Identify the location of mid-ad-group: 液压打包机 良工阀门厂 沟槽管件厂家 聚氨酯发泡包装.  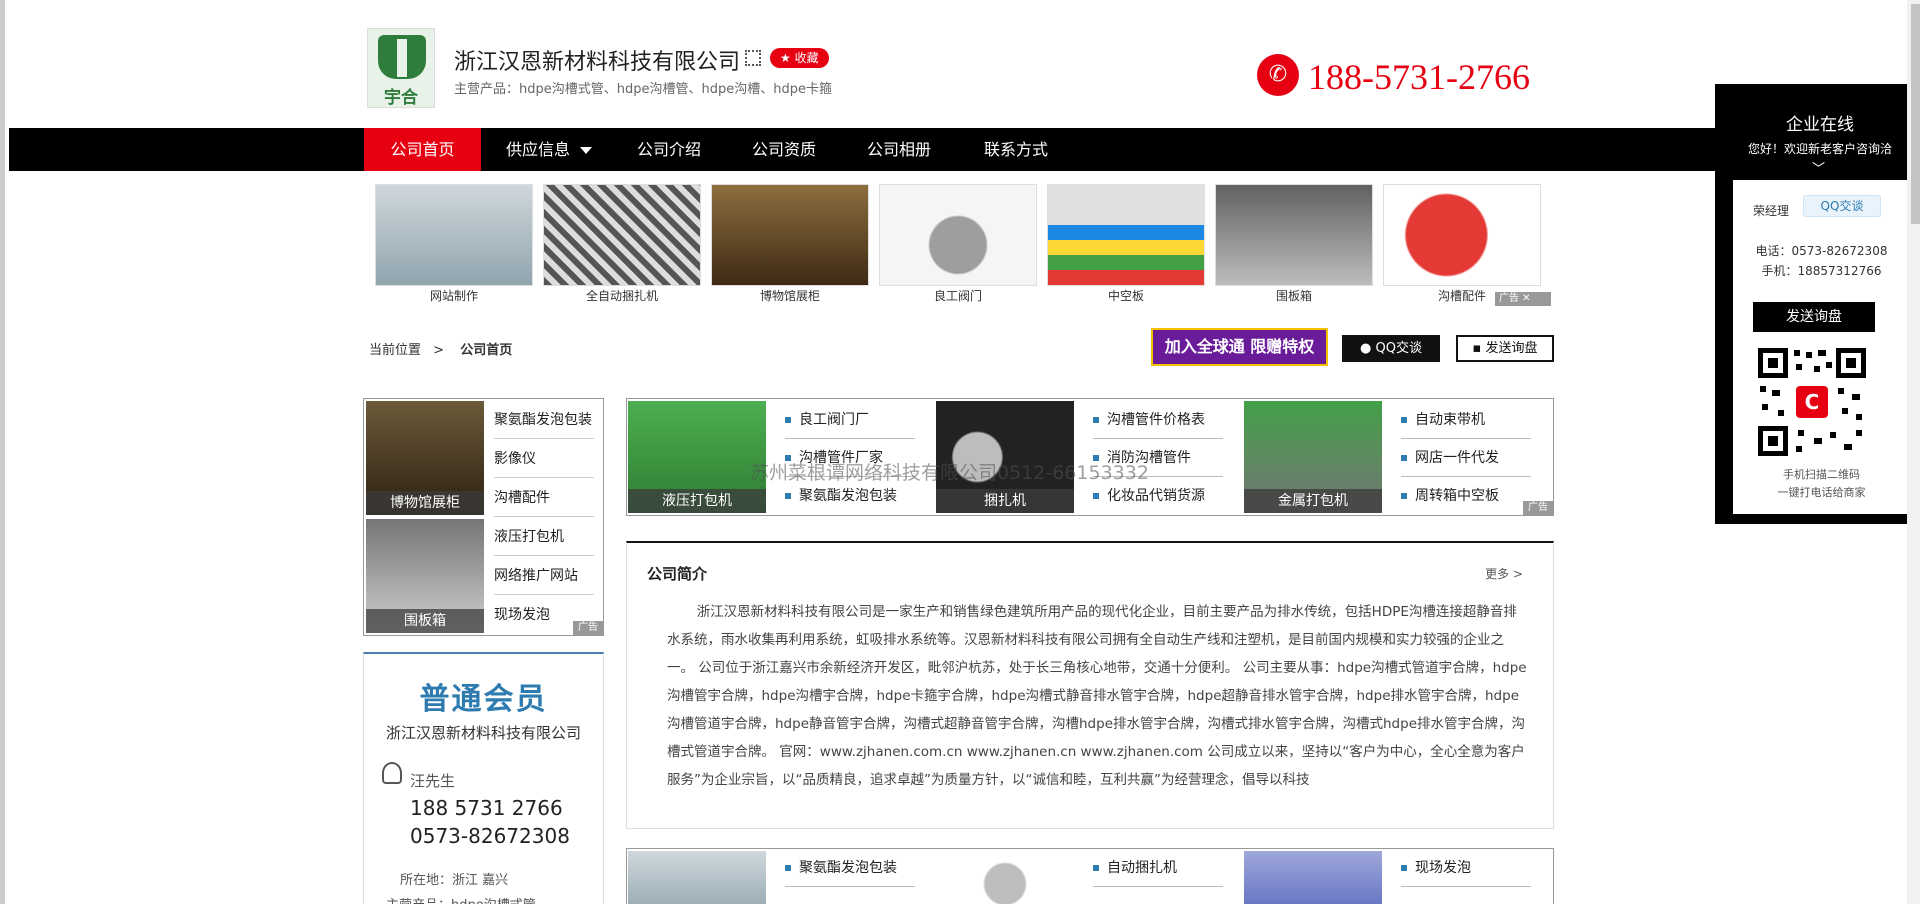
(781, 457).